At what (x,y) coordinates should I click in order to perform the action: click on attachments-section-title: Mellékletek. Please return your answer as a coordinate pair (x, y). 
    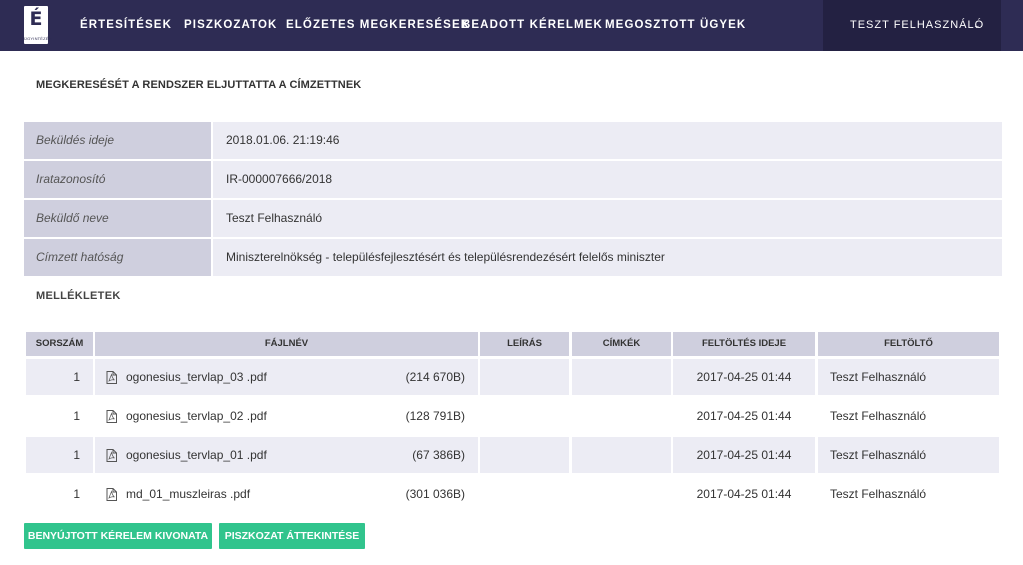
    Looking at the image, I should click on (78, 296).